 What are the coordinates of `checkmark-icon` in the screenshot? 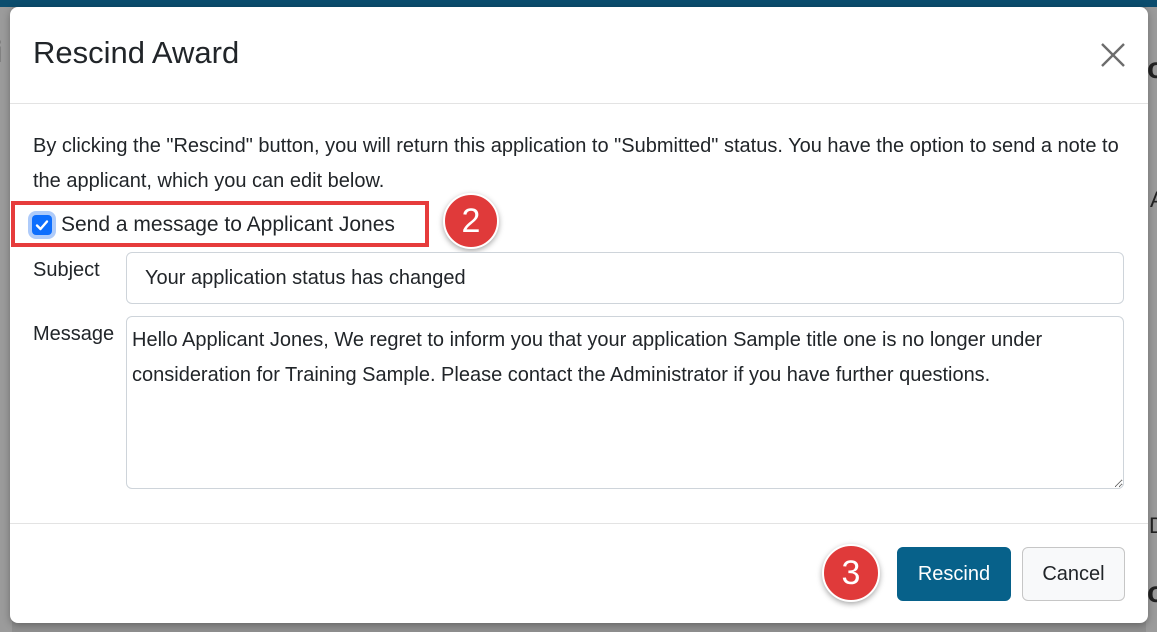 It's located at (42, 225).